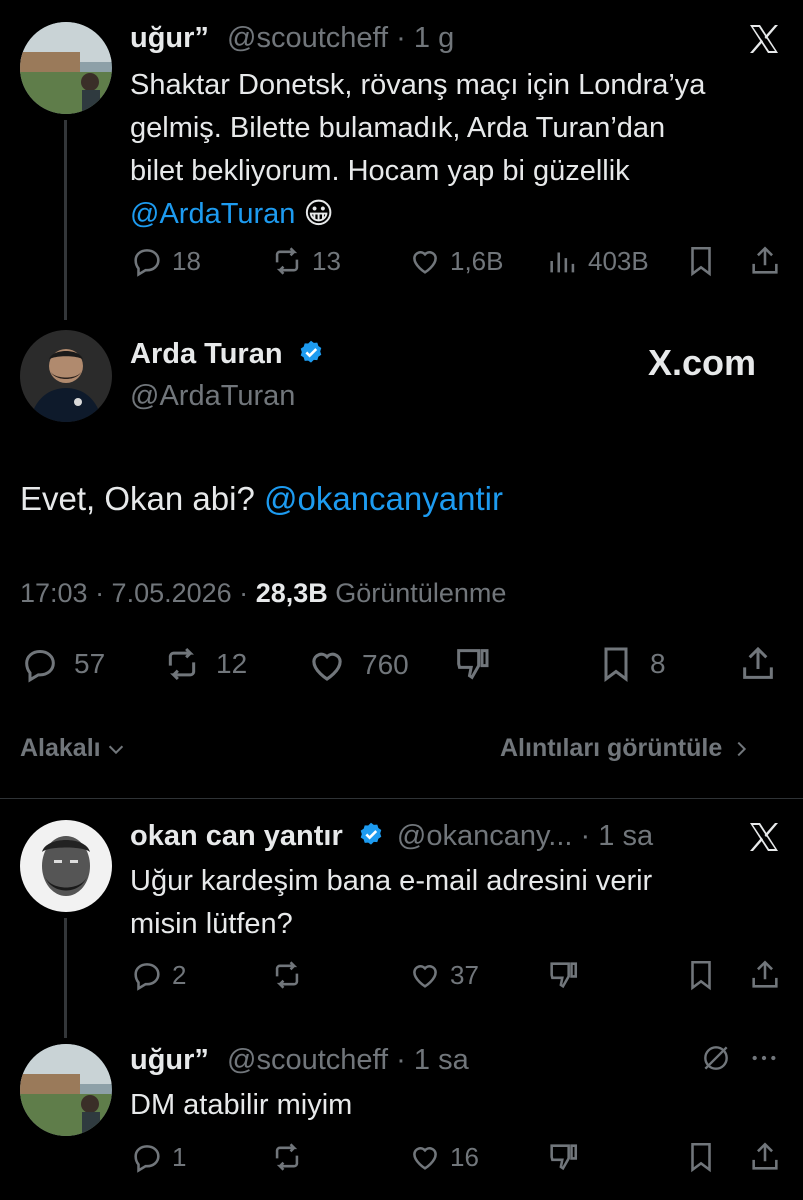  What do you see at coordinates (134, 593) in the screenshot?
I see `timestamp: 17:03 · 7.05.2026 ·` at bounding box center [134, 593].